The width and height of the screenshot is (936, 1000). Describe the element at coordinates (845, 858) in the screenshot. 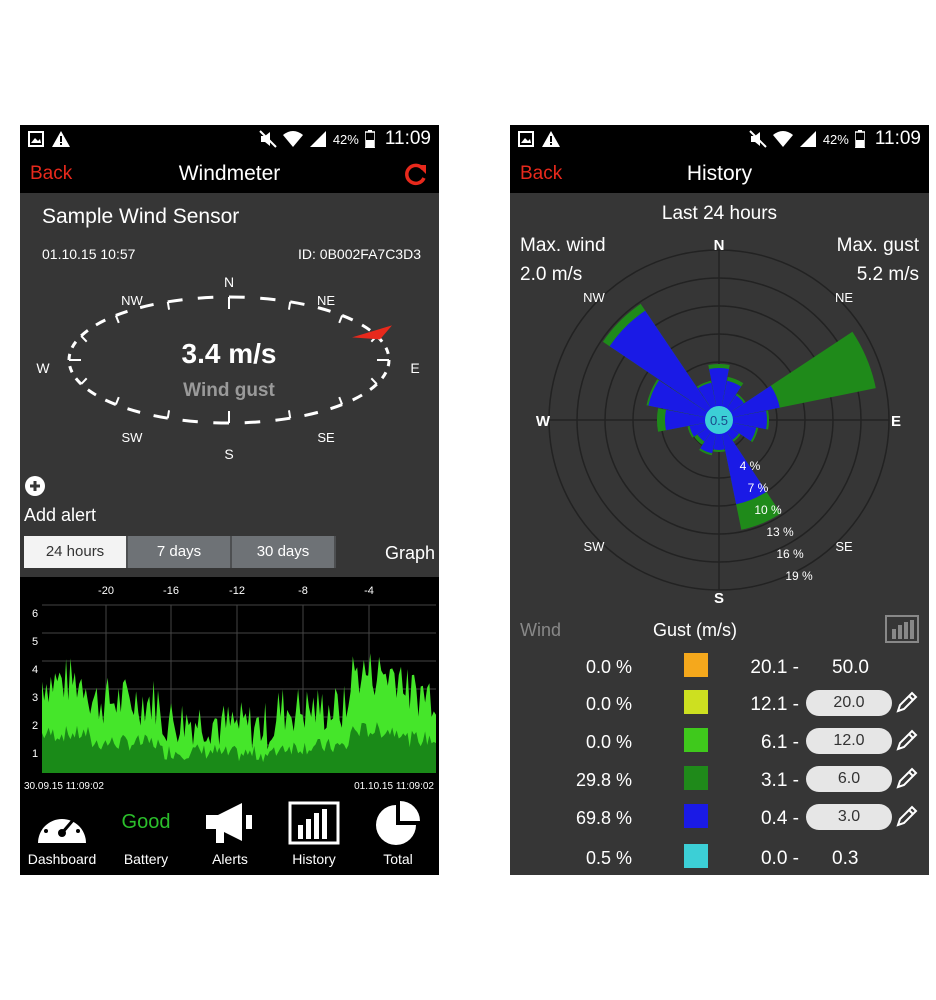

I see `legend-range-max: 0.3` at that location.